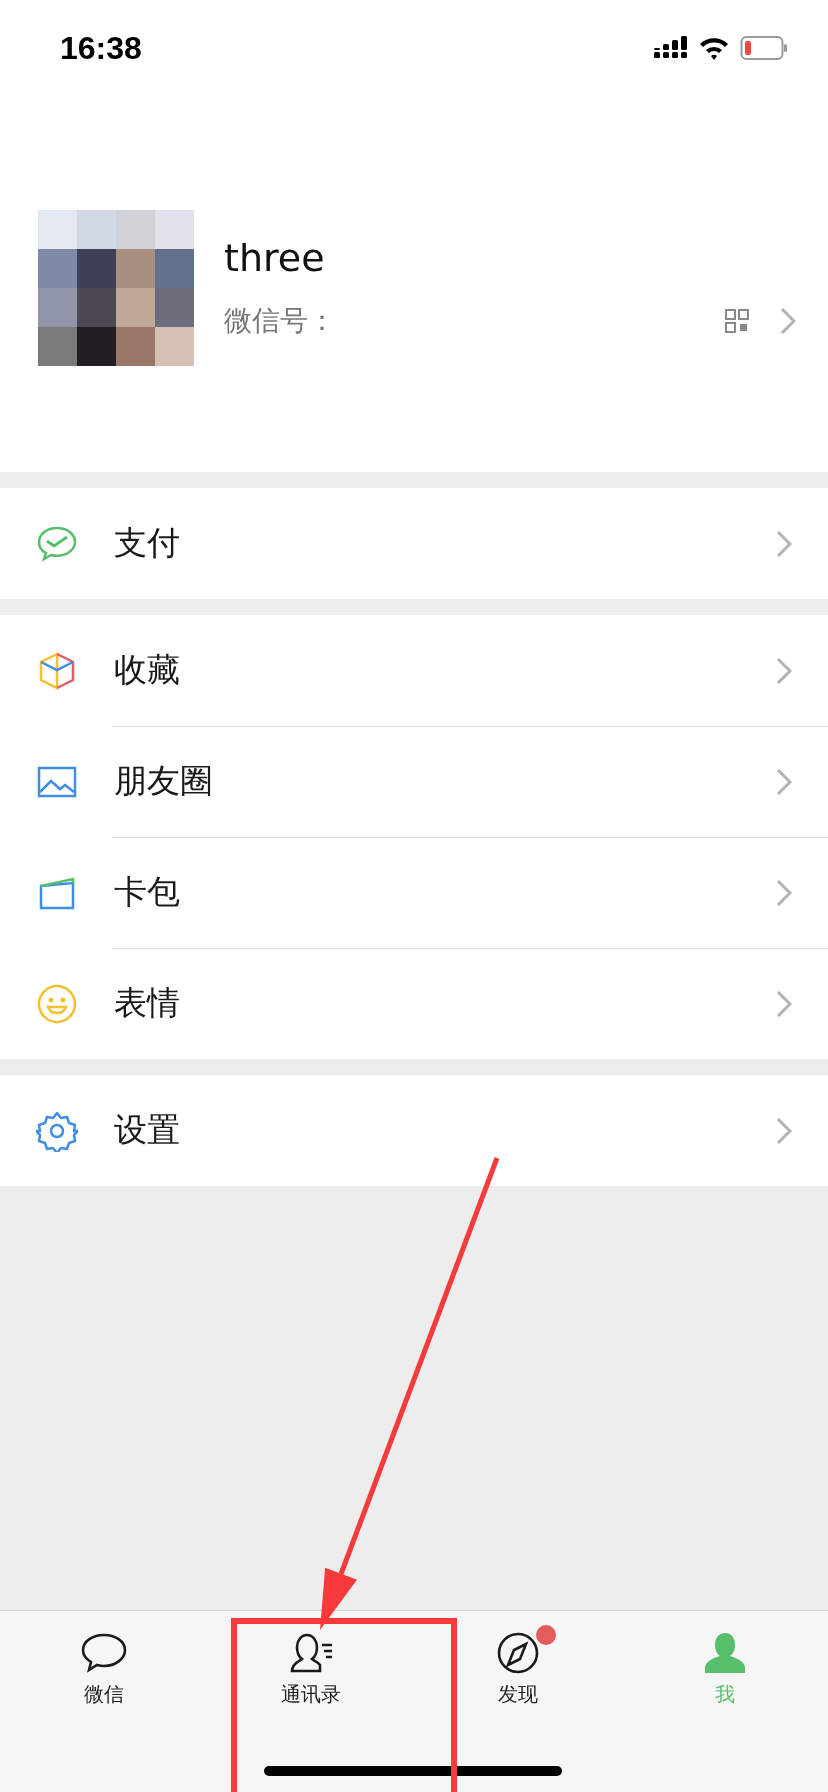  I want to click on menu-item: 表情, so click(445, 1003).